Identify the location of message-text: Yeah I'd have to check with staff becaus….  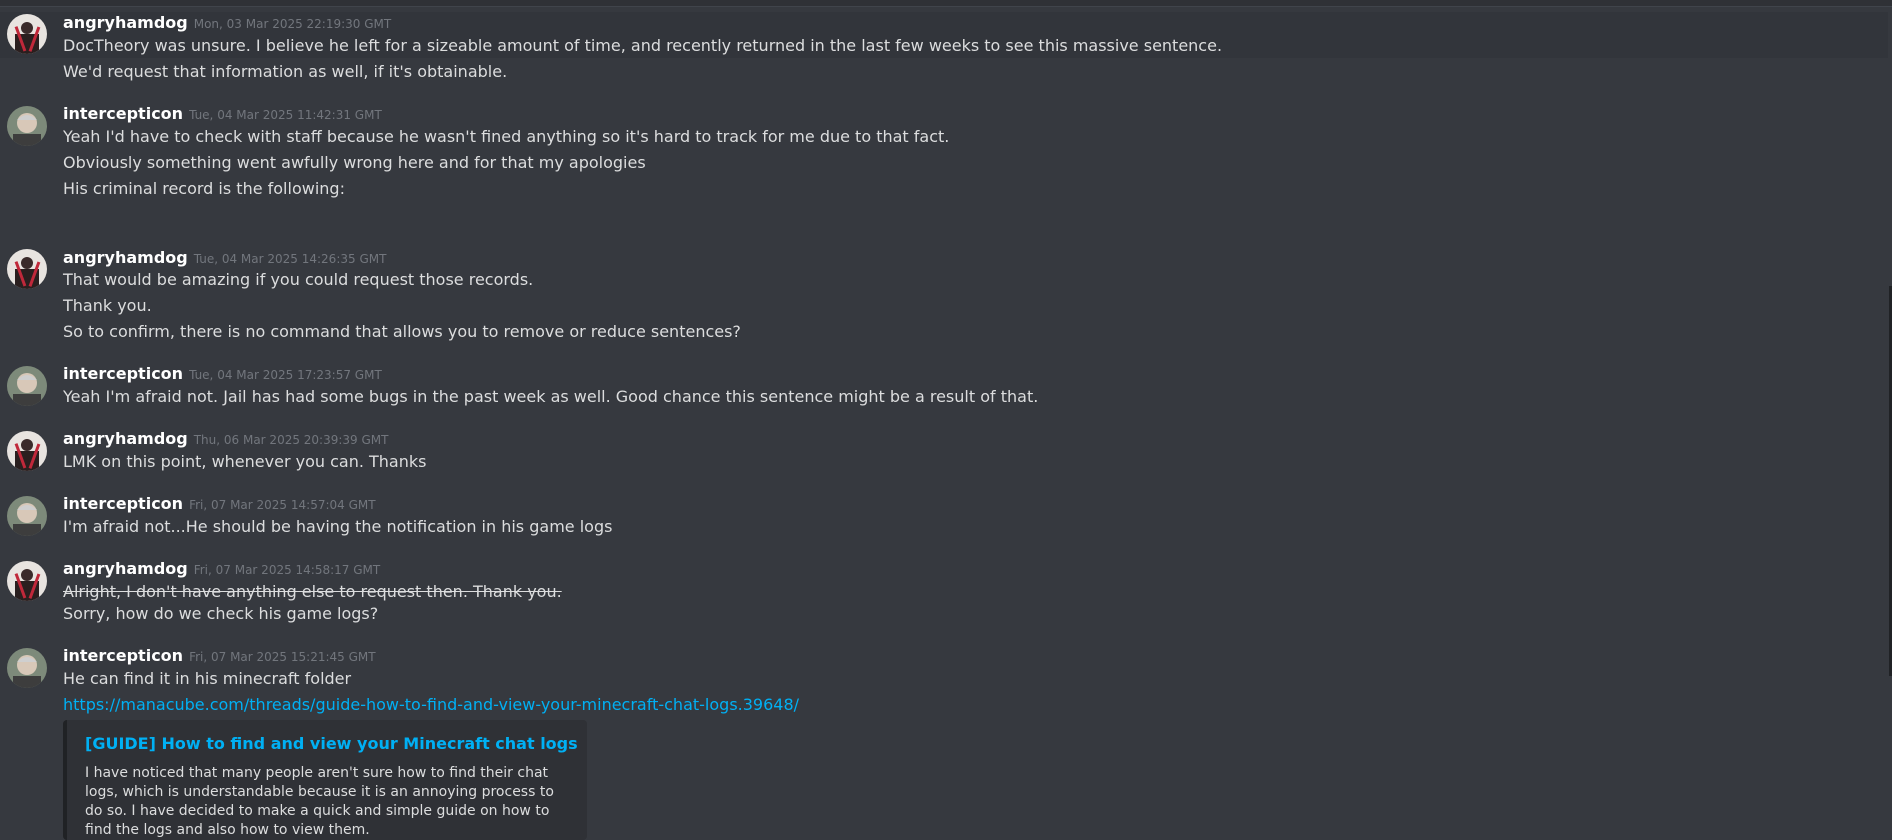
(506, 136).